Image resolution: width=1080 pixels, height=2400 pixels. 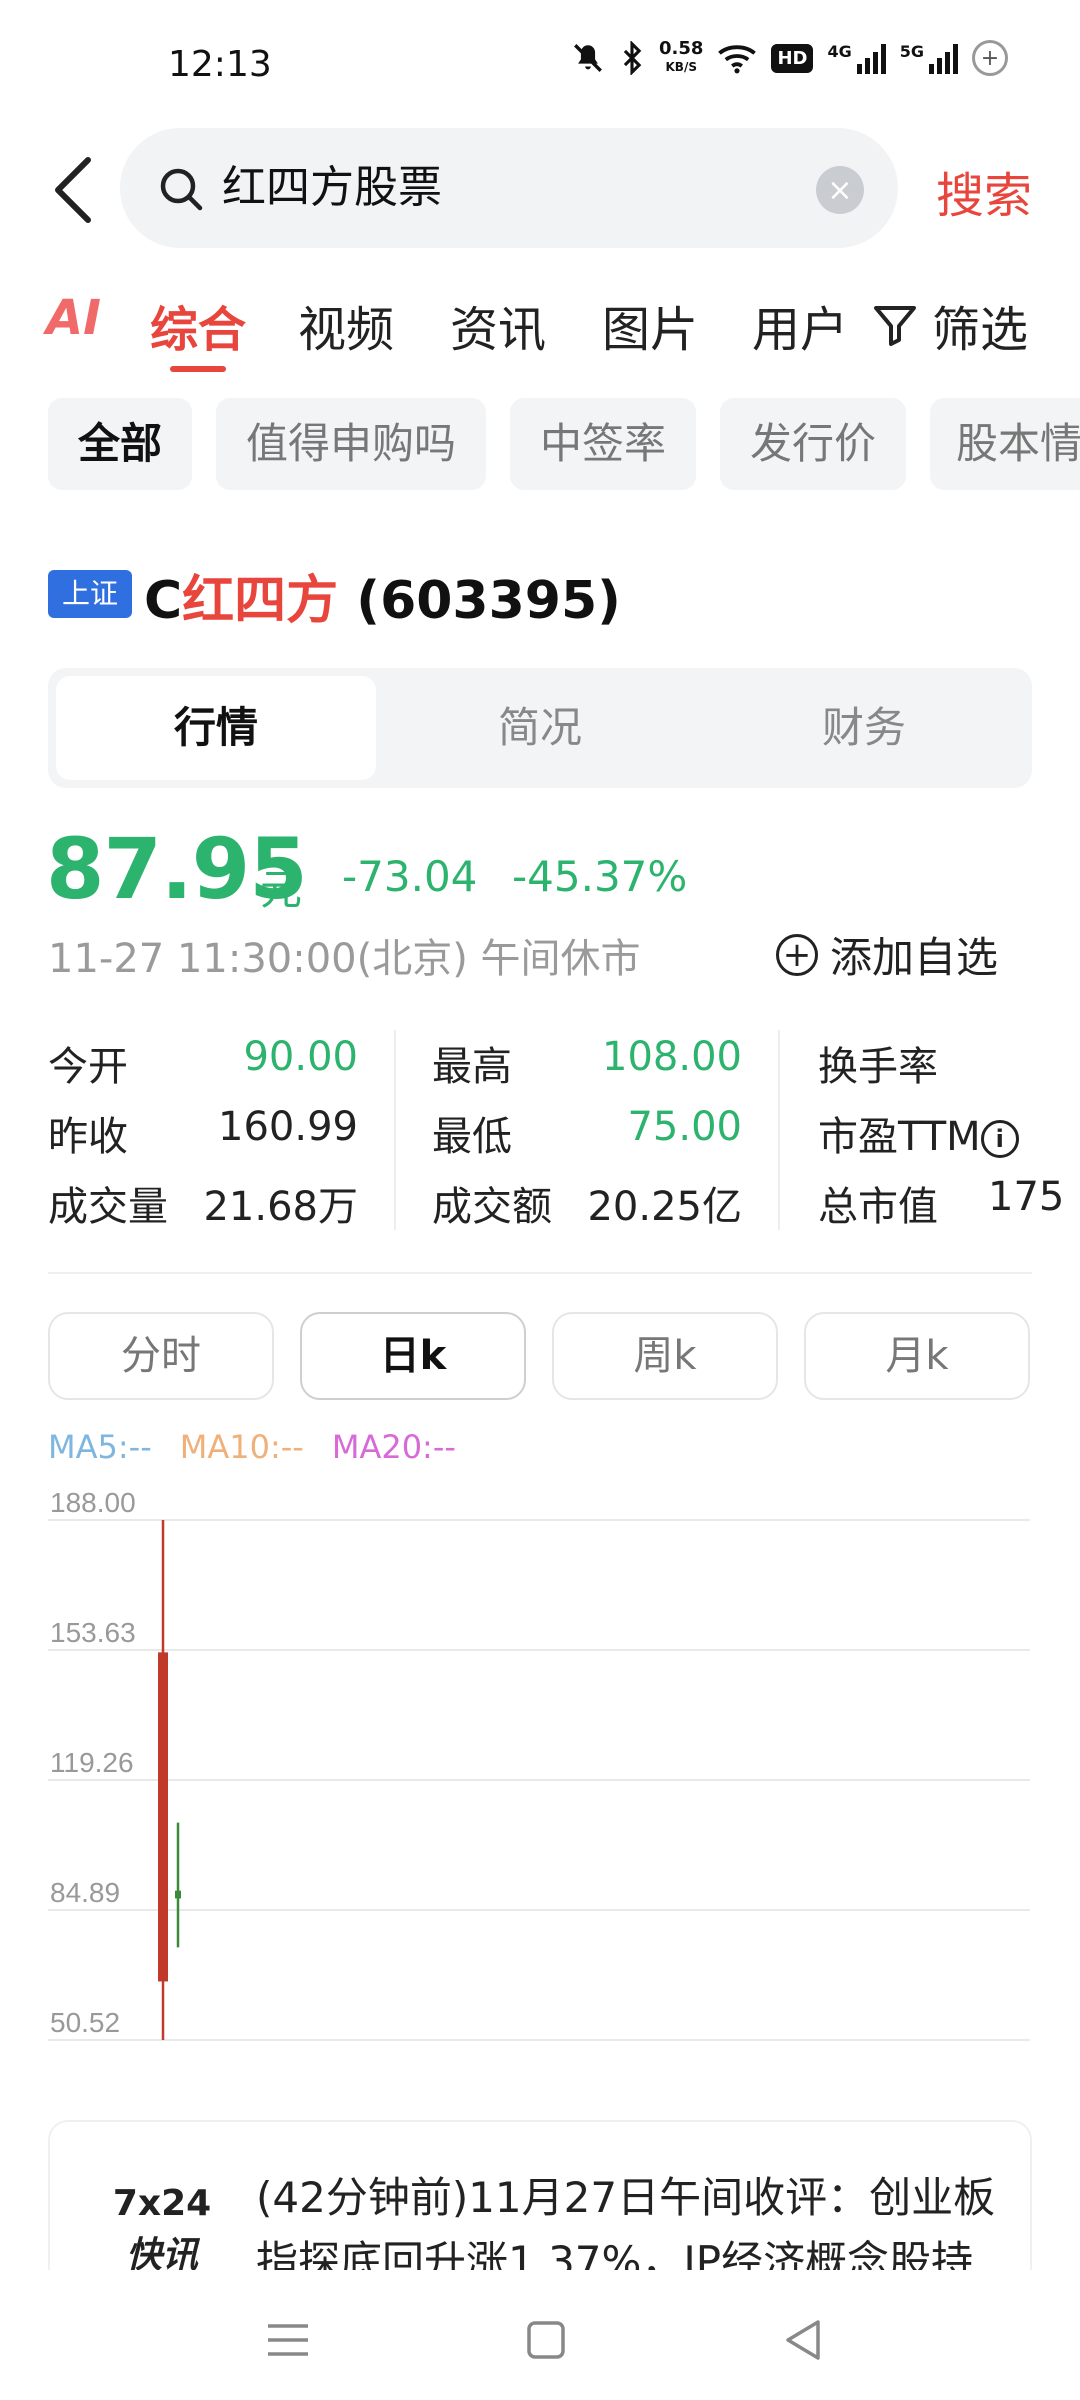 I want to click on turnover-rate-label: 换手率, so click(x=878, y=1067).